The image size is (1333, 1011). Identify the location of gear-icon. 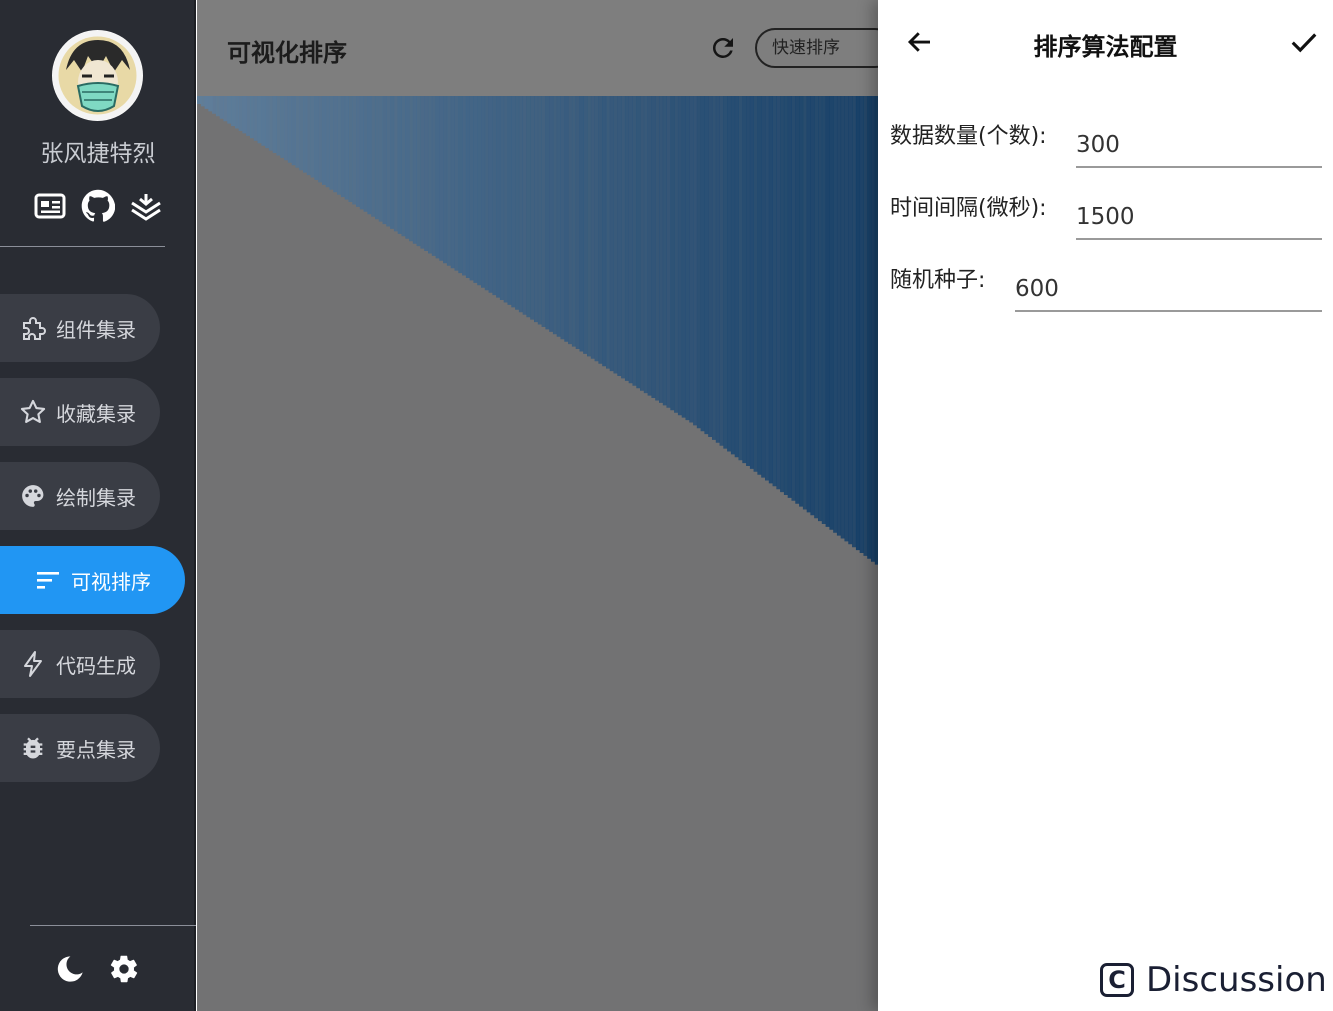
(124, 969).